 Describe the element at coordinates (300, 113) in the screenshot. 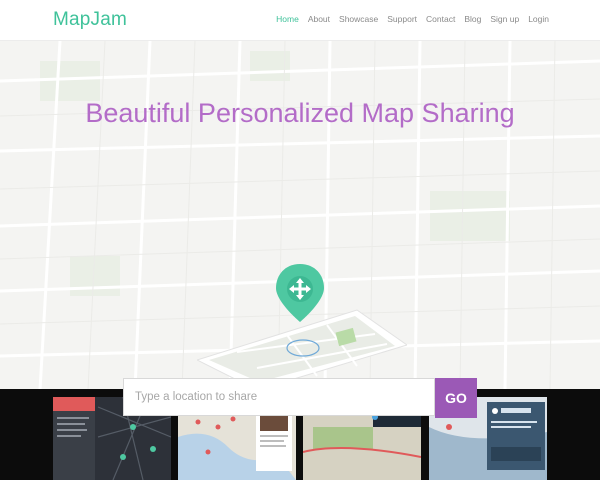

I see `hero-headline: Beautiful Personalized Map Sharing` at that location.